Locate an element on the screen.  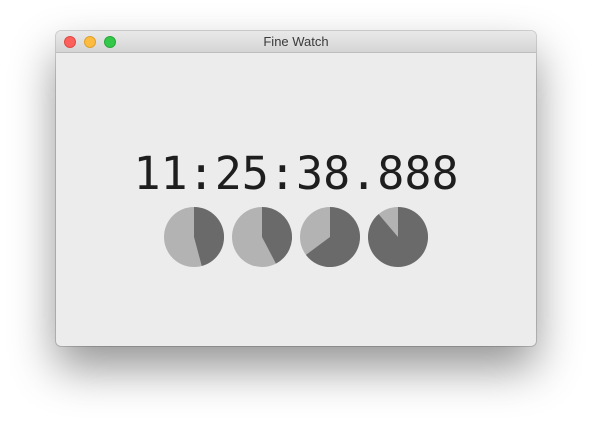
time-display: 11:25:38.888 is located at coordinates (296, 173).